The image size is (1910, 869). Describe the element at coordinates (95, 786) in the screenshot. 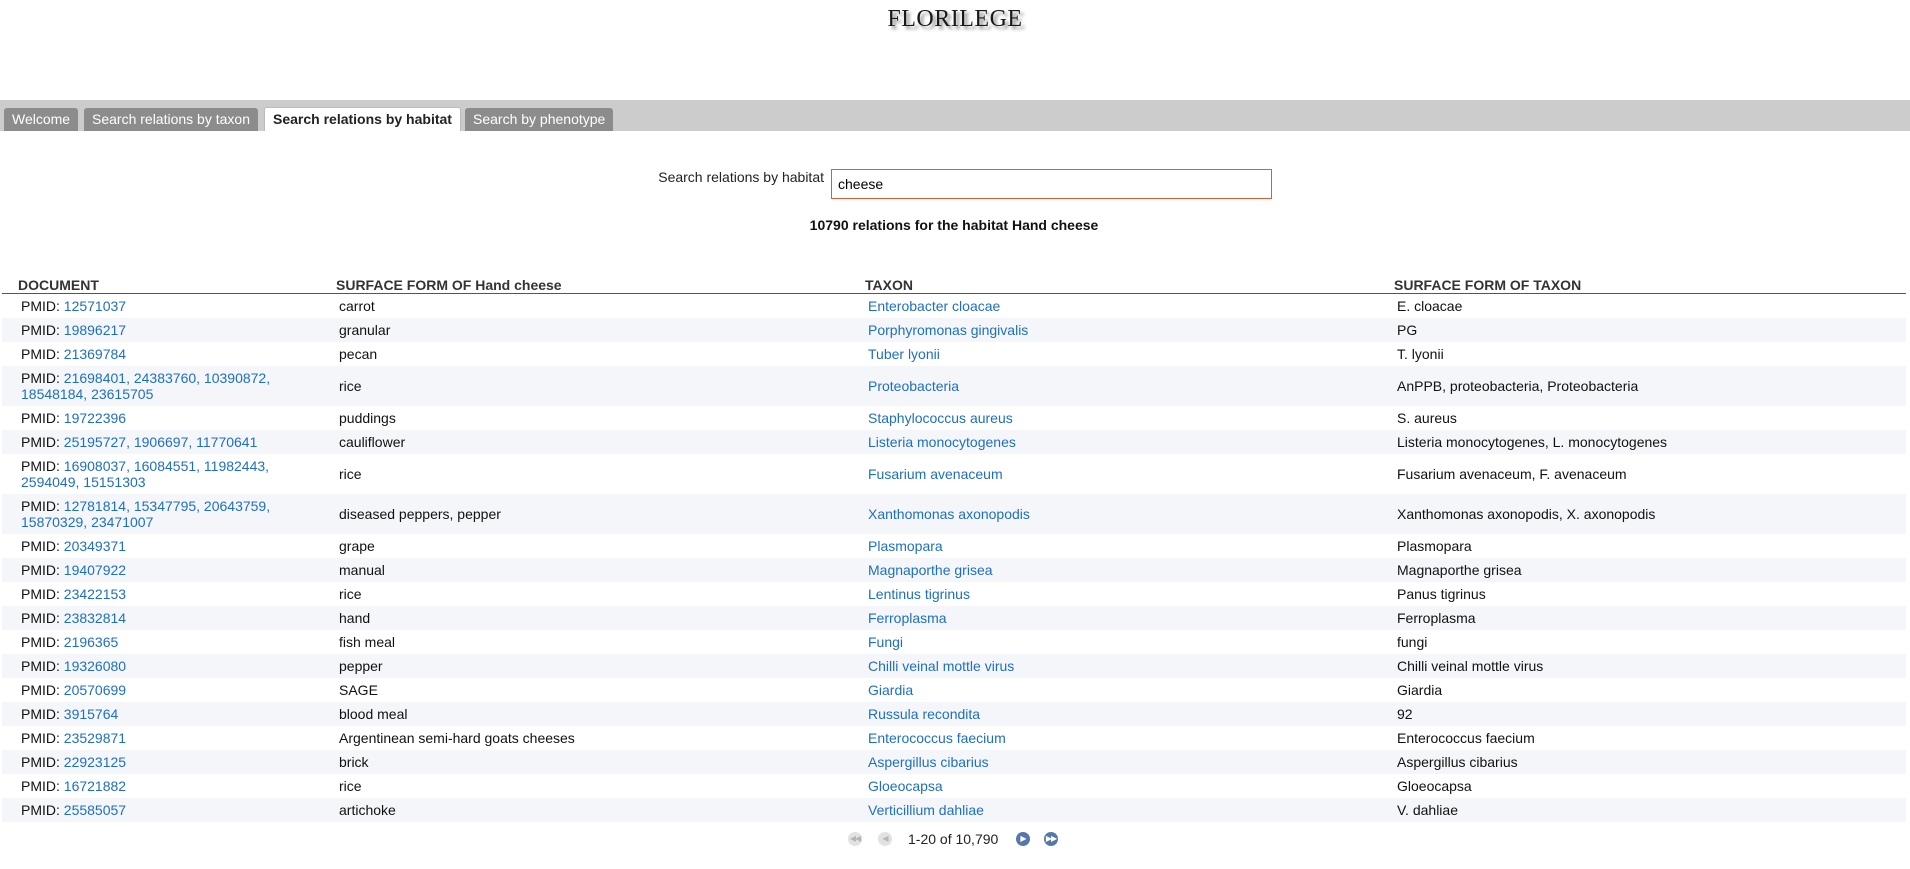

I see `pmid-link: 16721882` at that location.